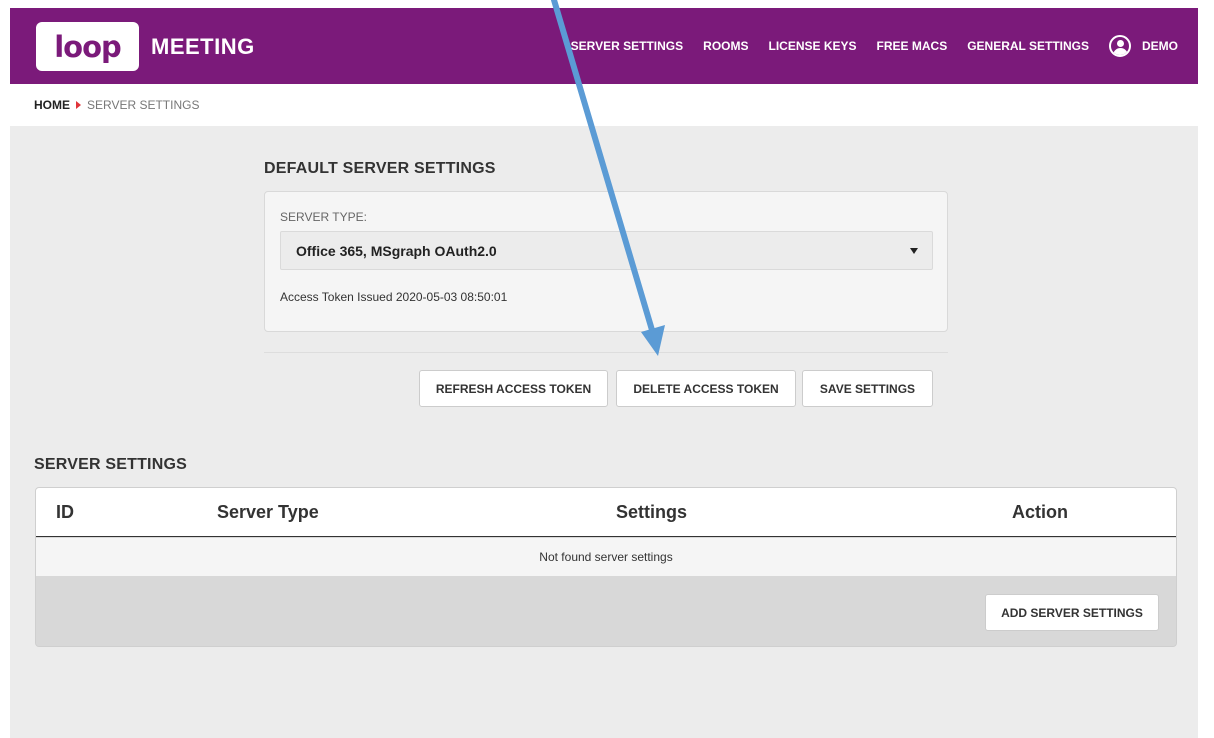 This screenshot has height=738, width=1214. I want to click on default-settings-title: DEFAULT SERVER SETTINGS, so click(380, 168).